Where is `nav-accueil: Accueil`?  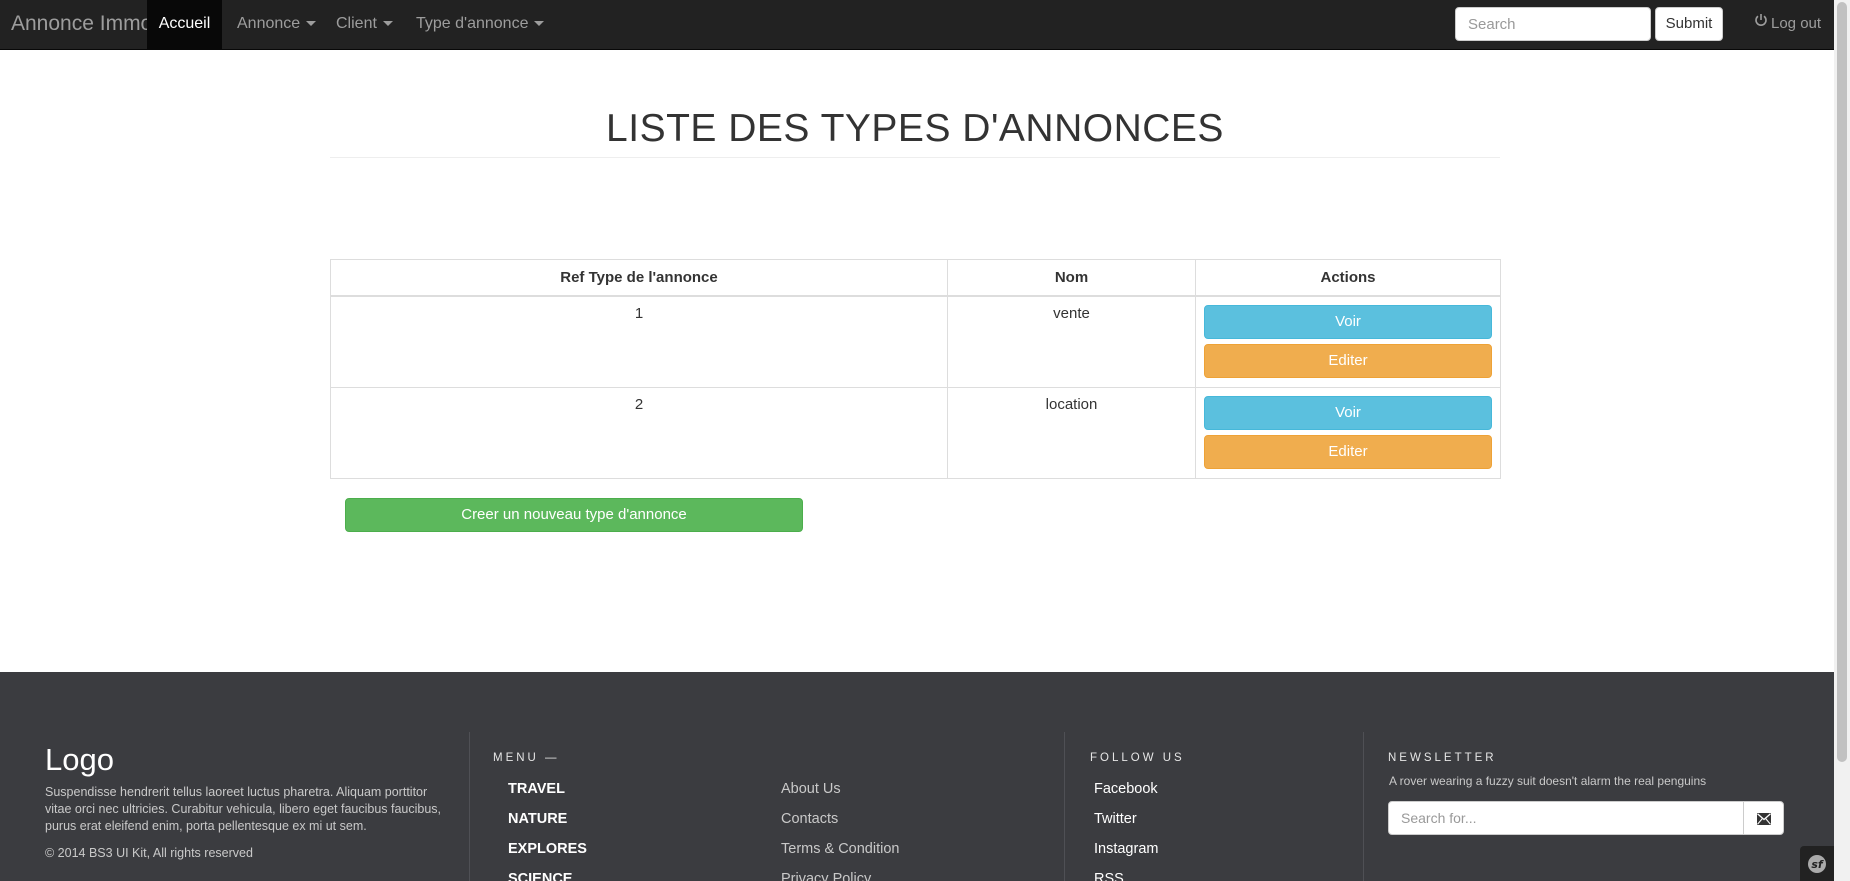
nav-accueil: Accueil is located at coordinates (184, 24).